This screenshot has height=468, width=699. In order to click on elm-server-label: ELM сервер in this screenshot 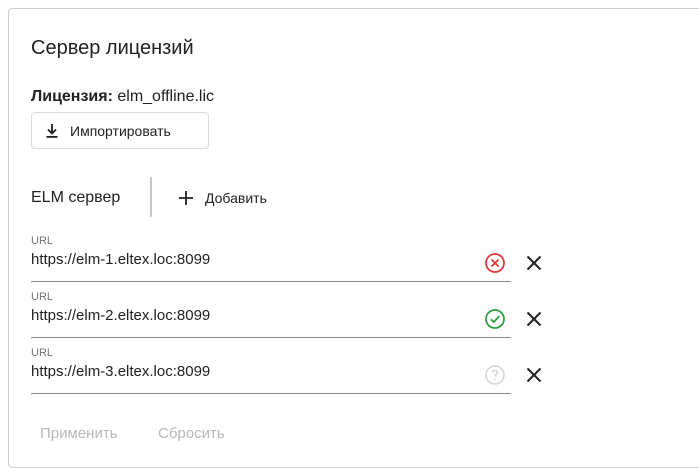, I will do `click(76, 197)`.